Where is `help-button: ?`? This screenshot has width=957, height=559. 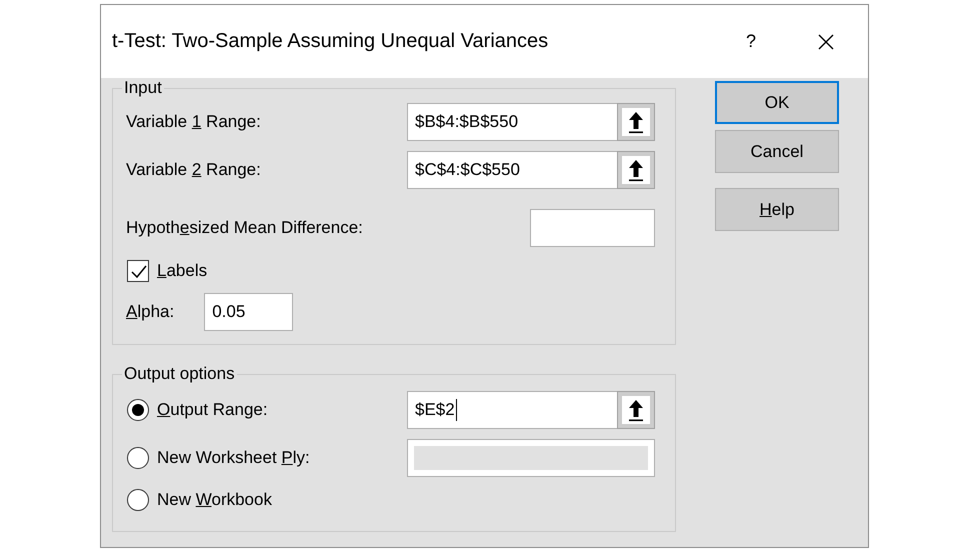 help-button: ? is located at coordinates (751, 41).